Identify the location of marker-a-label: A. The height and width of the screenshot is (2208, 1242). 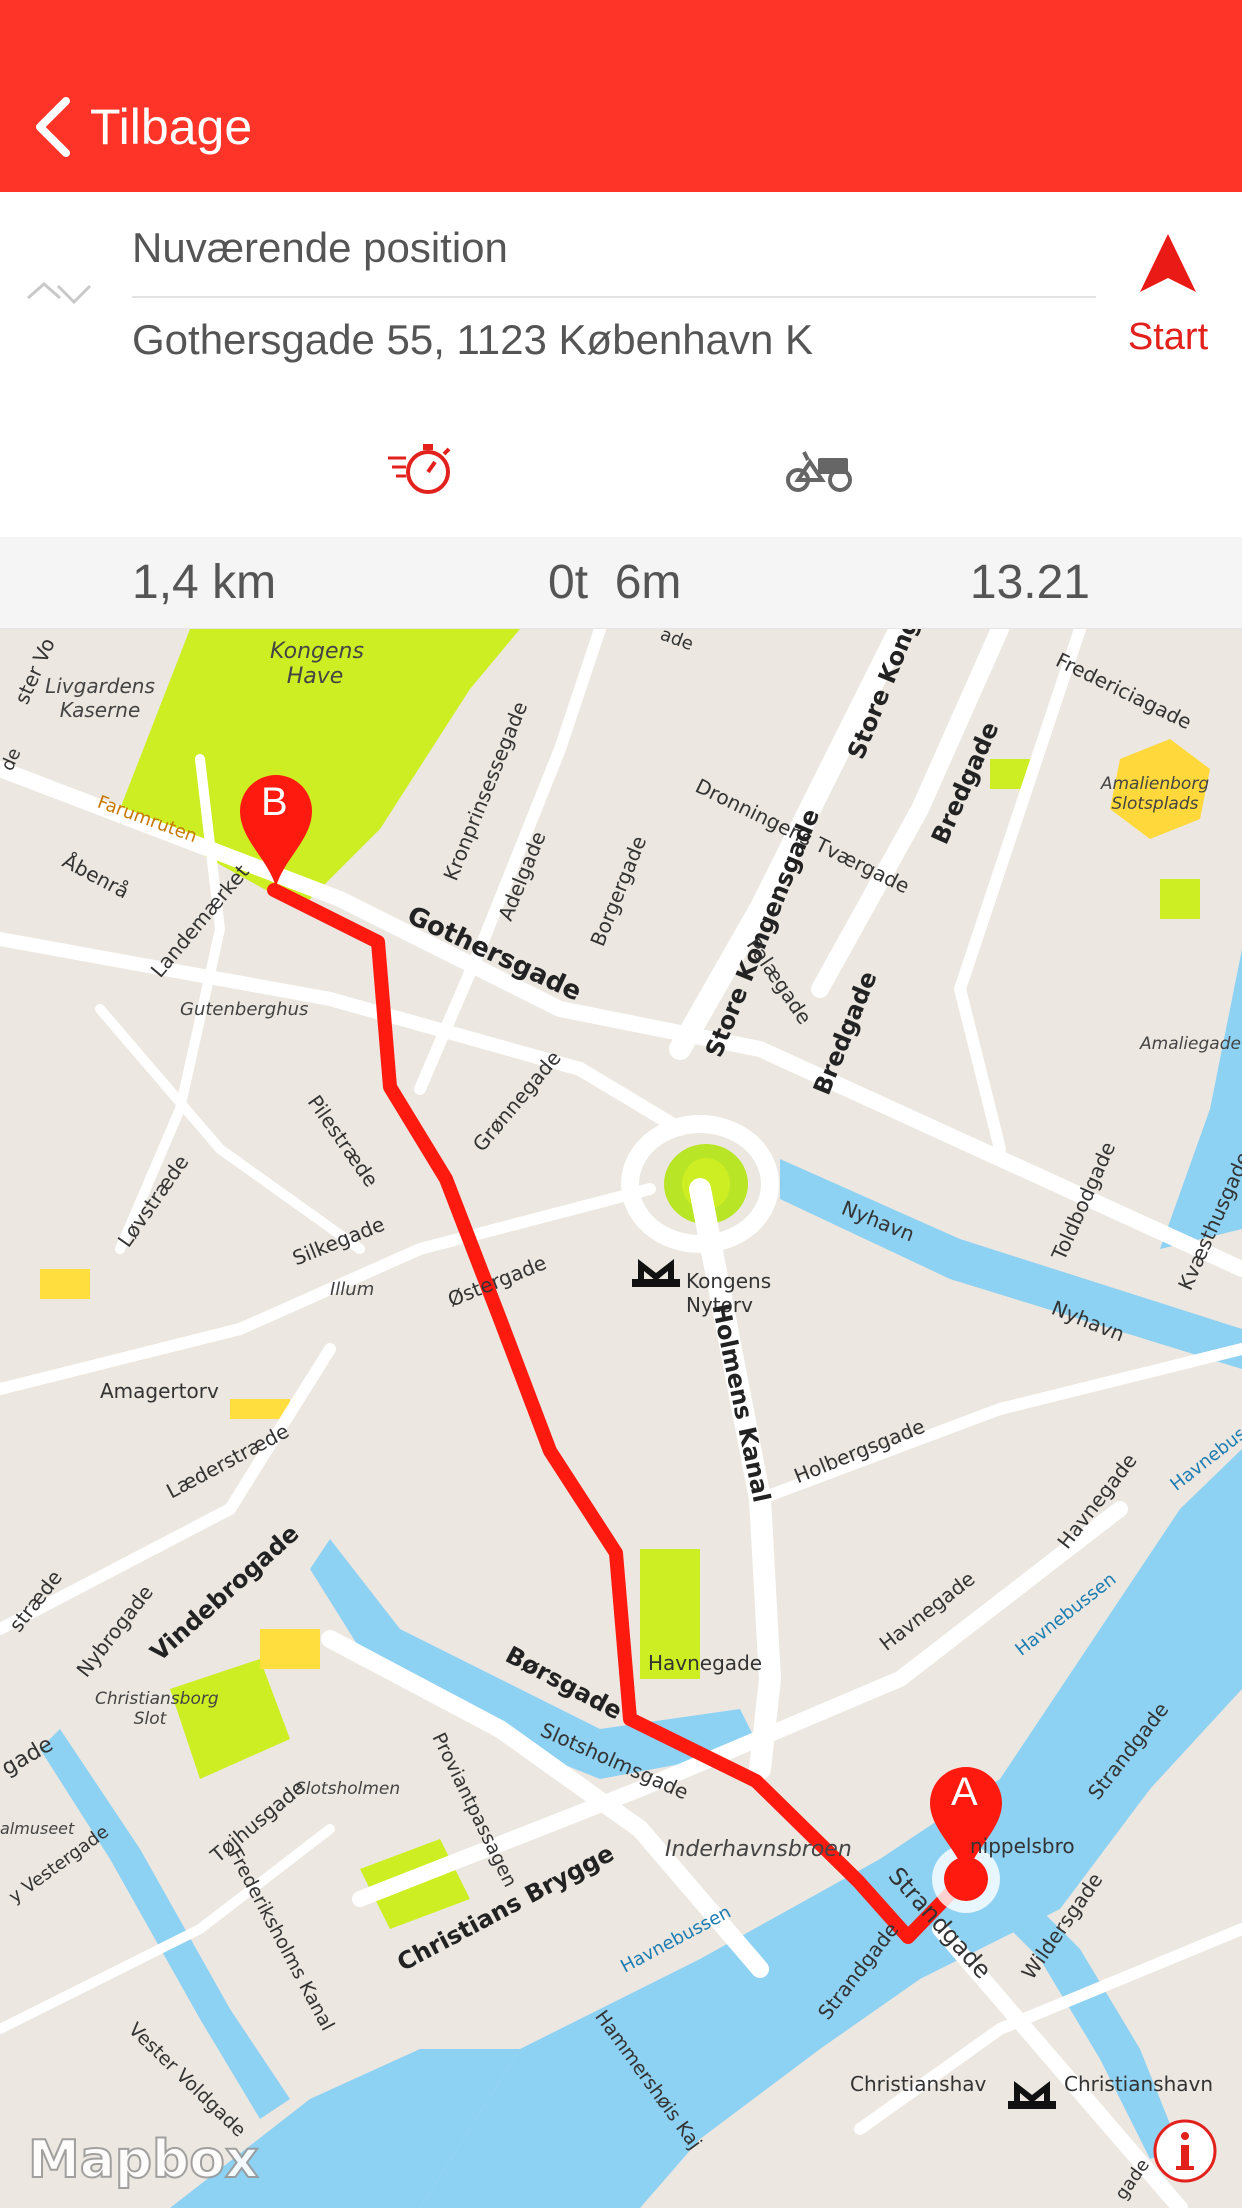
(964, 1792).